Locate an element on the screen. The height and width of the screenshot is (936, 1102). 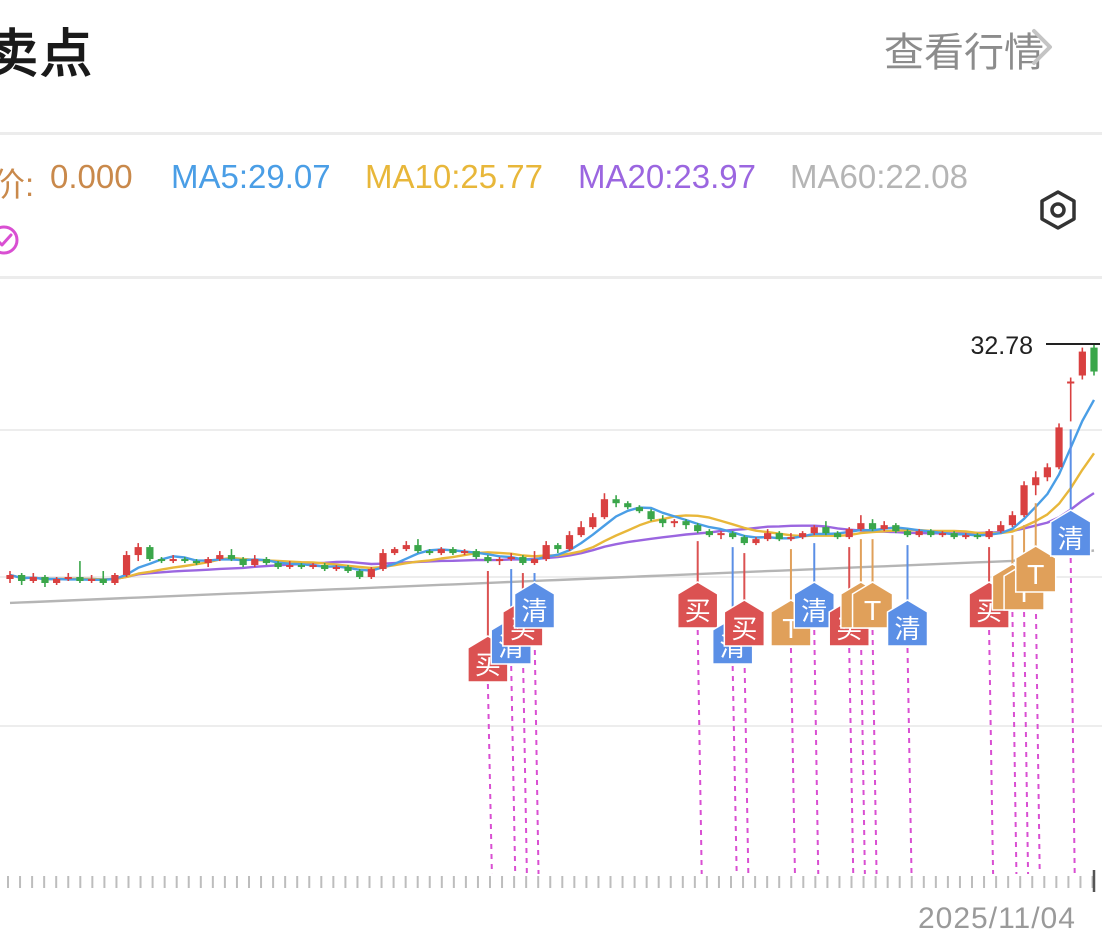
signal-badge-12: 清 is located at coordinates (907, 623).